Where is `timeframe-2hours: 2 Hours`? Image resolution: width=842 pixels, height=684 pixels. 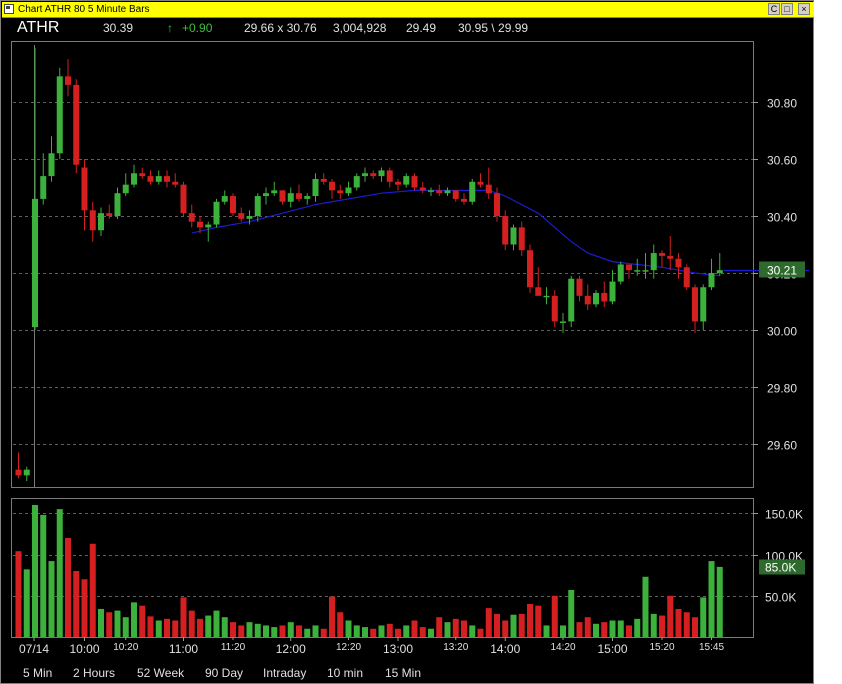
timeframe-2hours: 2 Hours is located at coordinates (94, 673).